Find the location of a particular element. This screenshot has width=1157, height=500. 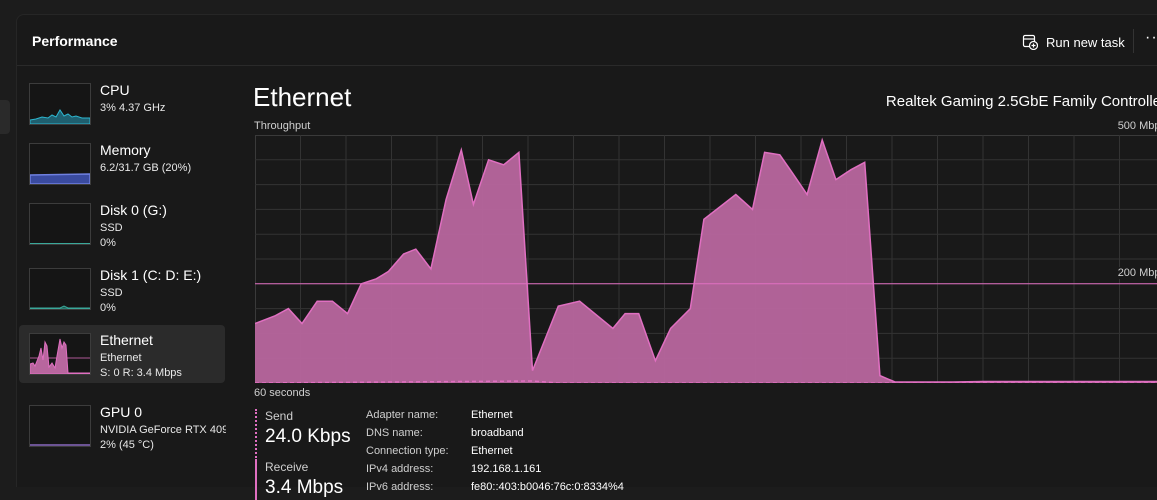

detail-key: IPv6 address: is located at coordinates (418, 490).